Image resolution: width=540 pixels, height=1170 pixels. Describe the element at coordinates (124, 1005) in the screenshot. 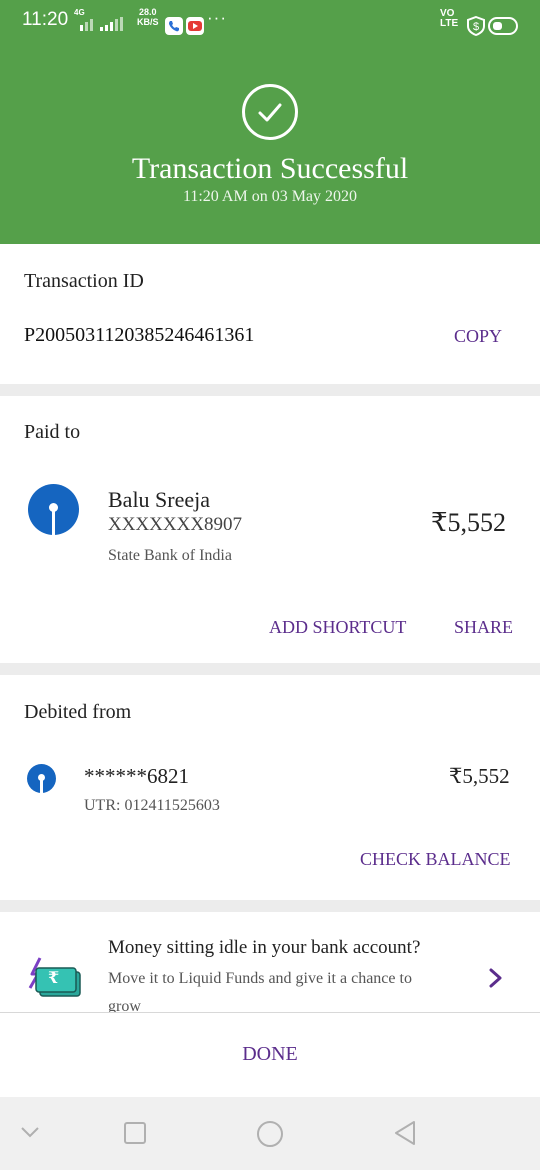

I see `promo-body-continued: grow` at that location.